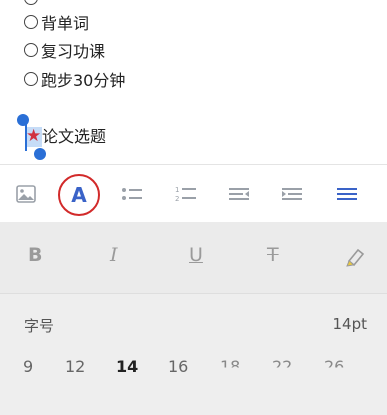  Describe the element at coordinates (28, 366) in the screenshot. I see `font-size-option: 9` at that location.